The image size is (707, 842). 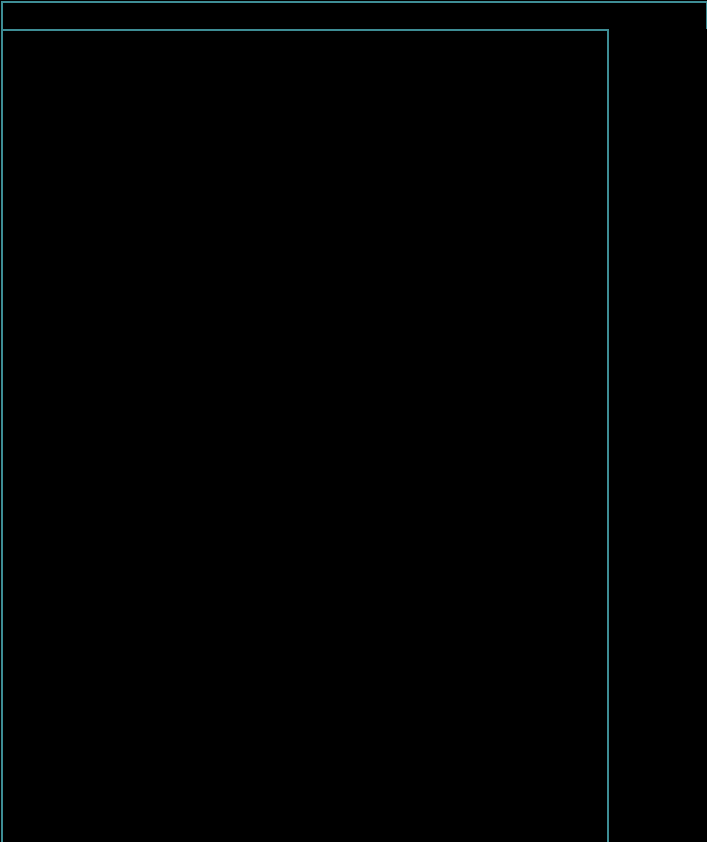 I want to click on title-bar, so click(x=354, y=16).